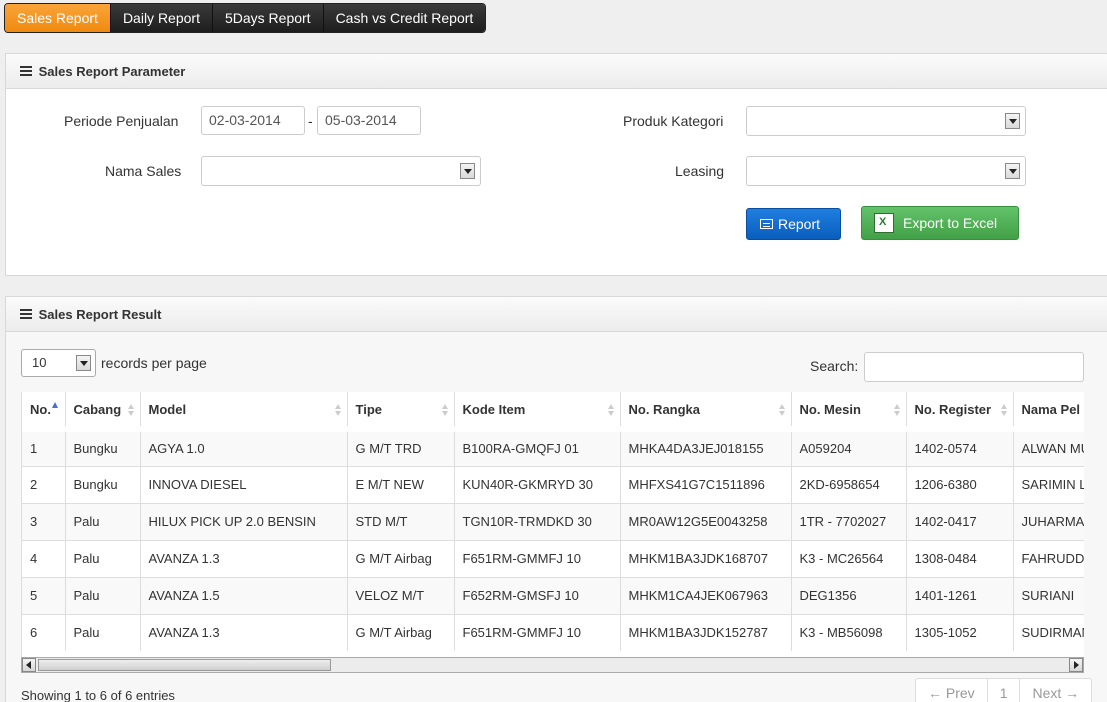 This screenshot has width=1107, height=702. Describe the element at coordinates (537, 595) in the screenshot. I see `cell-kode-item: F652RM-GMSFJ 10` at that location.